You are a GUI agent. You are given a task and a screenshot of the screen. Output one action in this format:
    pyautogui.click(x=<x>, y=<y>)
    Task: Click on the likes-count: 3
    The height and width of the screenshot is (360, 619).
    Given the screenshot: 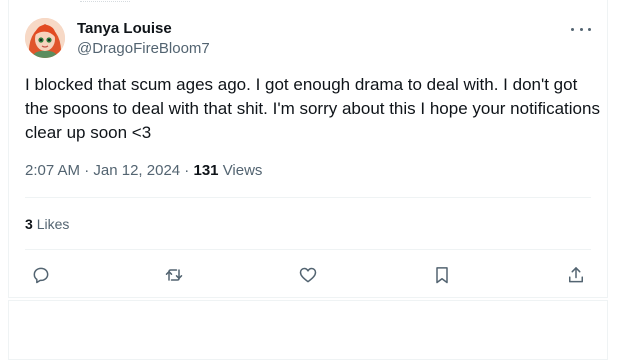 What is the action you would take?
    pyautogui.click(x=29, y=224)
    